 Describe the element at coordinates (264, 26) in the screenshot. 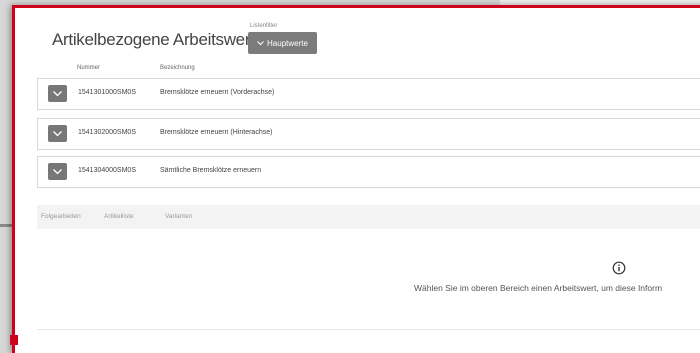

I see `filter-label: Listenfilter` at that location.